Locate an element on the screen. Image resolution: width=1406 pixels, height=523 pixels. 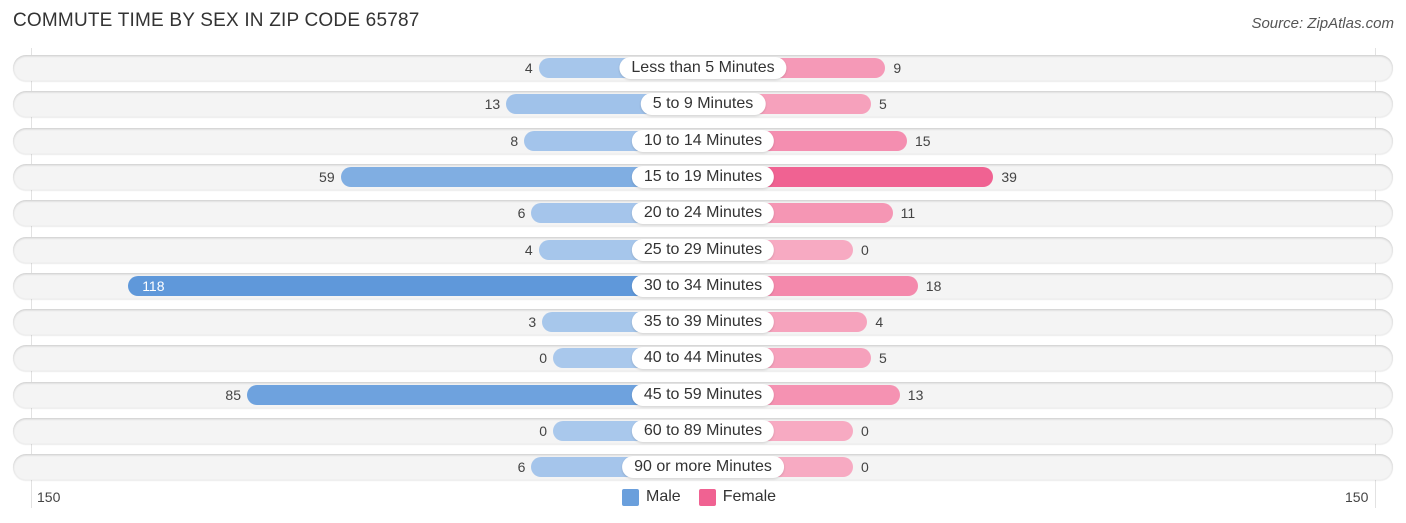
chart-row: 13 5 5 to 9 Minutes is located at coordinates (703, 104).